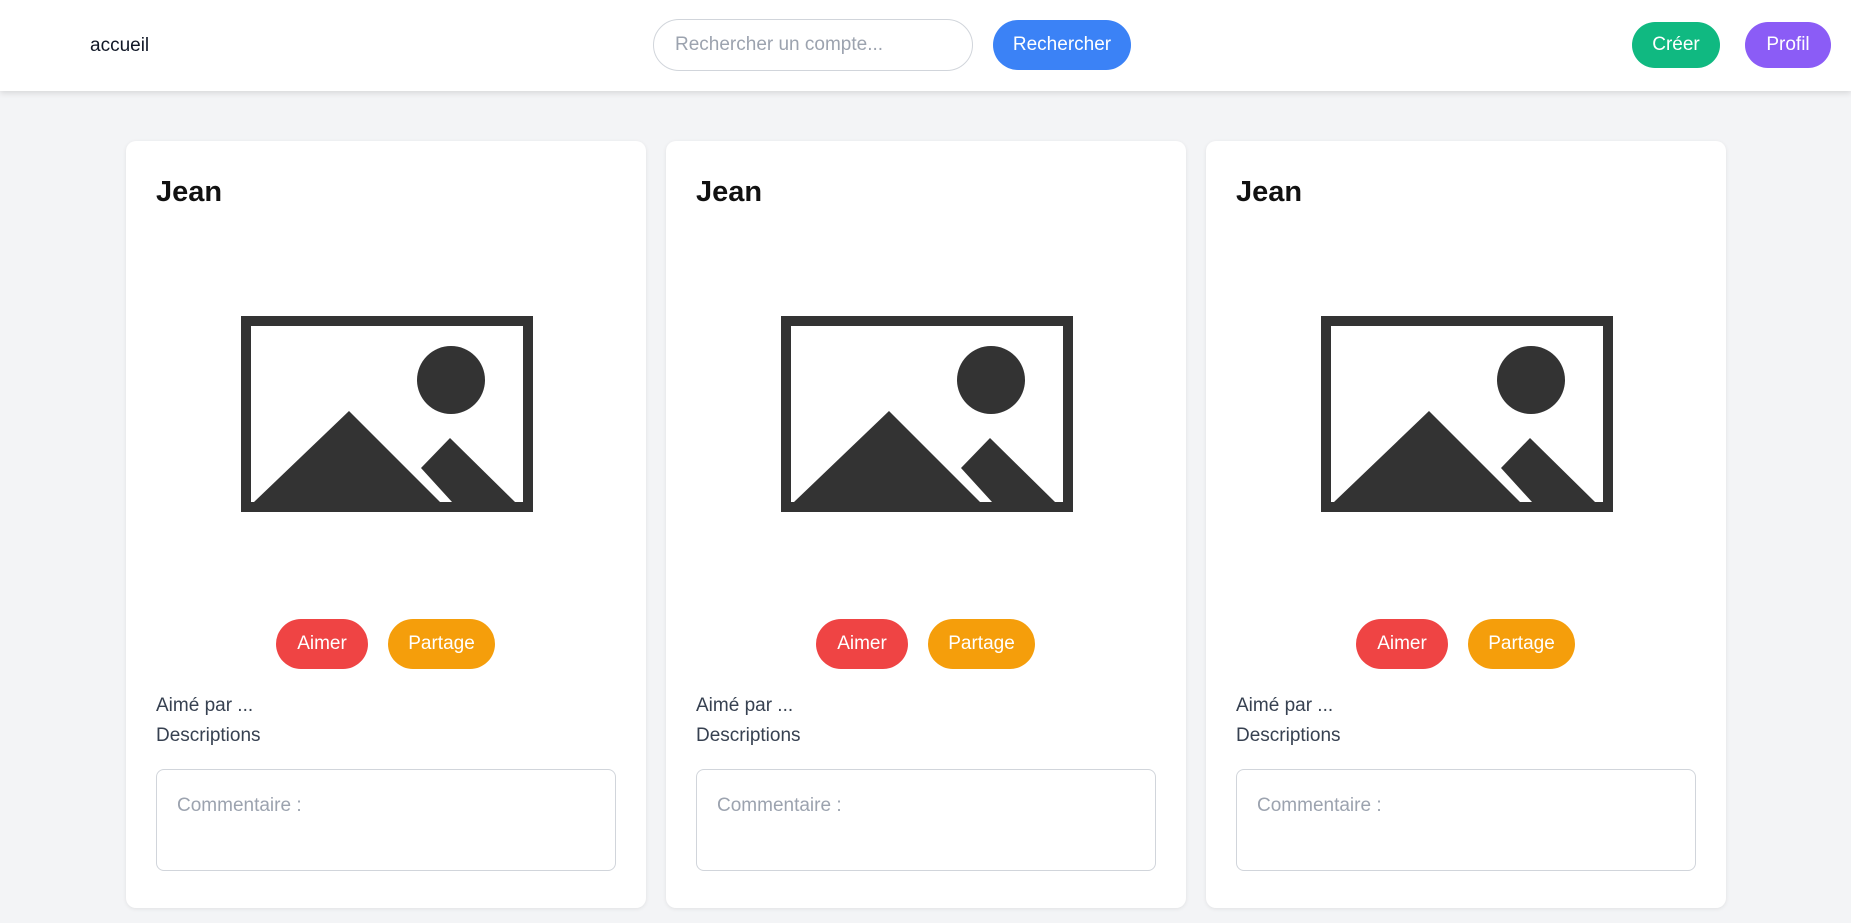 This screenshot has width=1851, height=923. I want to click on home-link: accueil, so click(119, 46).